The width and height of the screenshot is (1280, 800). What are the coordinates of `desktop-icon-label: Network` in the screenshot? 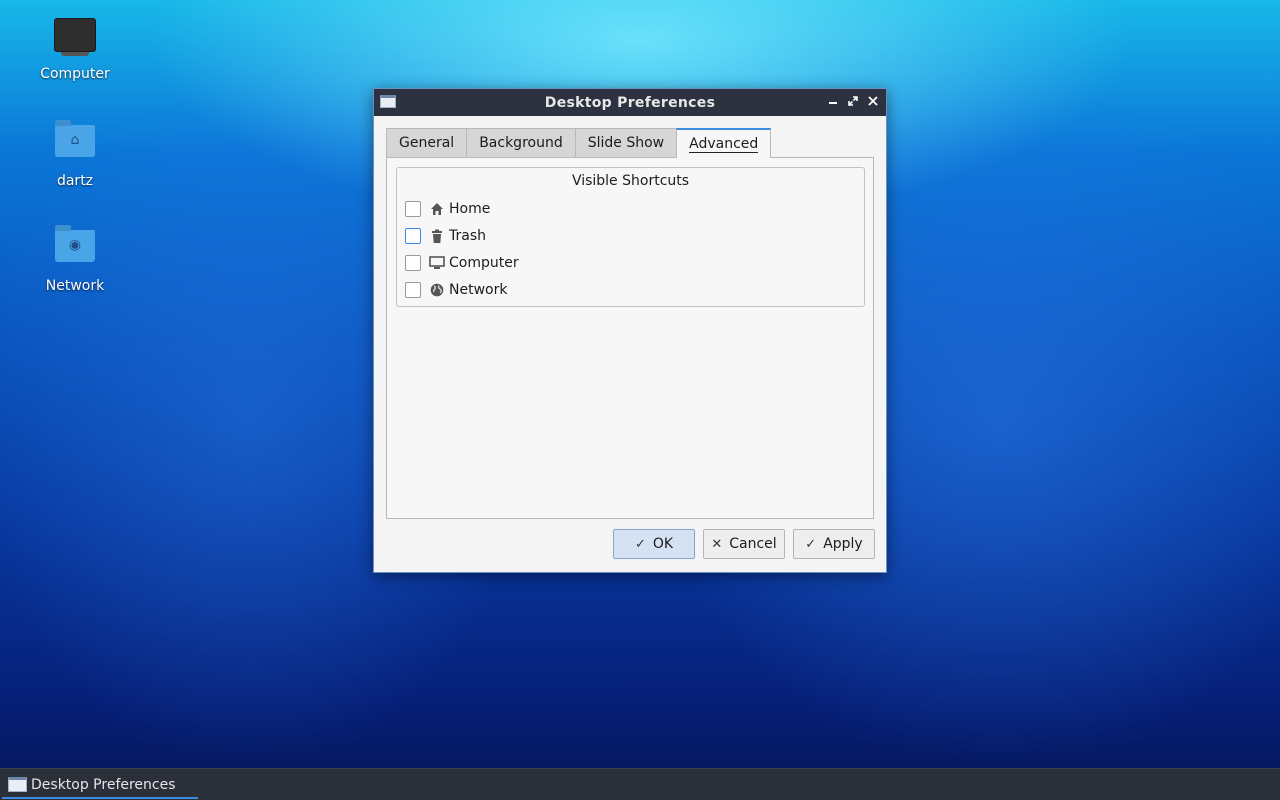 It's located at (75, 286).